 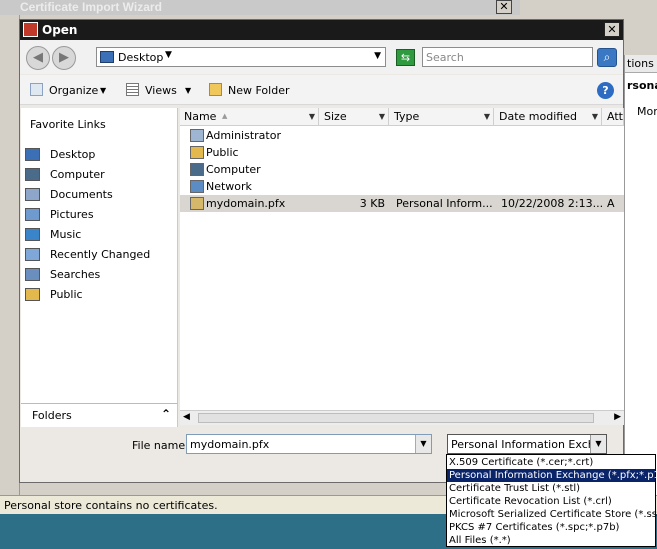 What do you see at coordinates (99, 415) in the screenshot?
I see `folders-toggle: Folders ⌃` at bounding box center [99, 415].